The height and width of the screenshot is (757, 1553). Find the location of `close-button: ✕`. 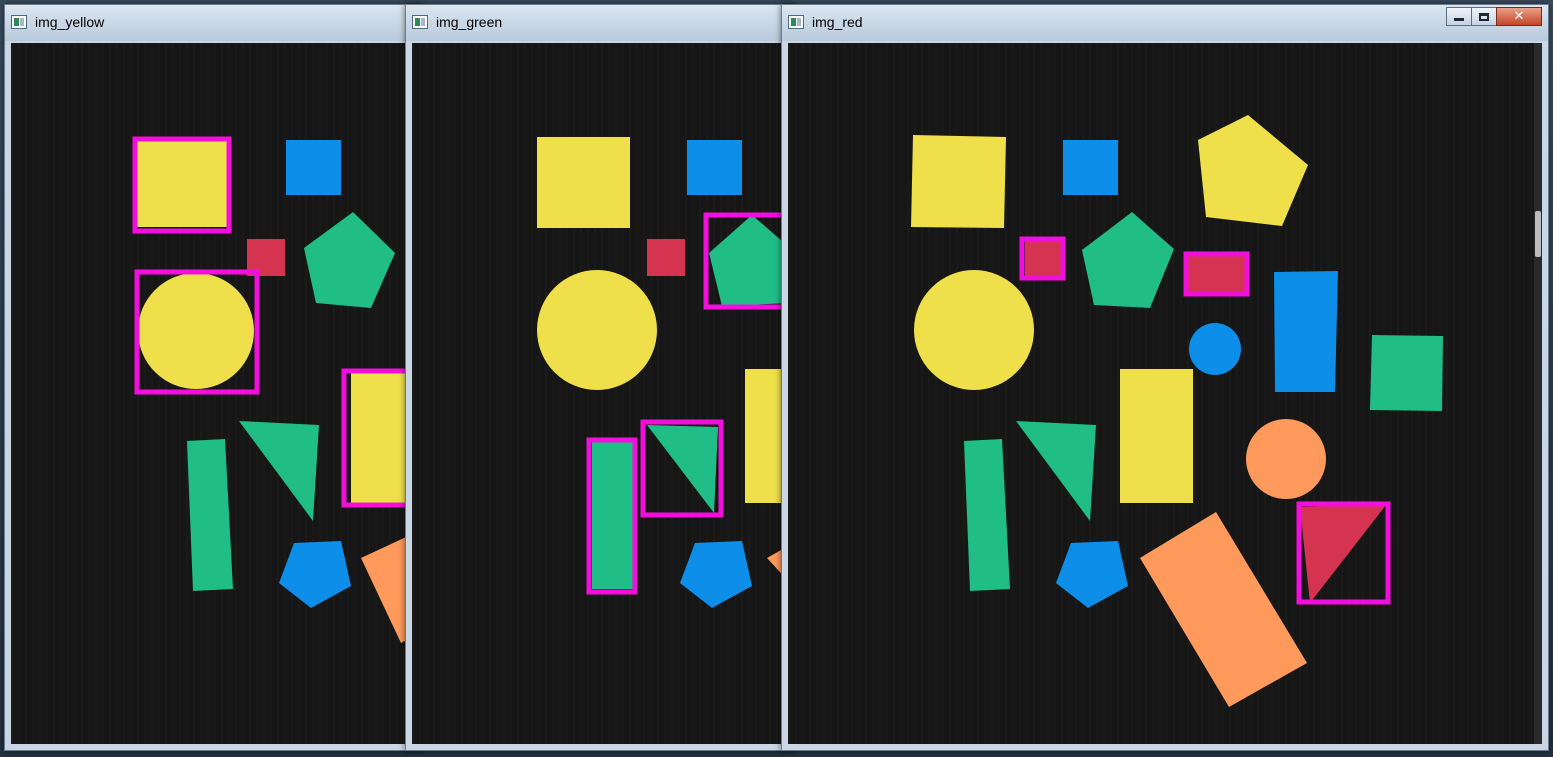

close-button: ✕ is located at coordinates (1519, 16).